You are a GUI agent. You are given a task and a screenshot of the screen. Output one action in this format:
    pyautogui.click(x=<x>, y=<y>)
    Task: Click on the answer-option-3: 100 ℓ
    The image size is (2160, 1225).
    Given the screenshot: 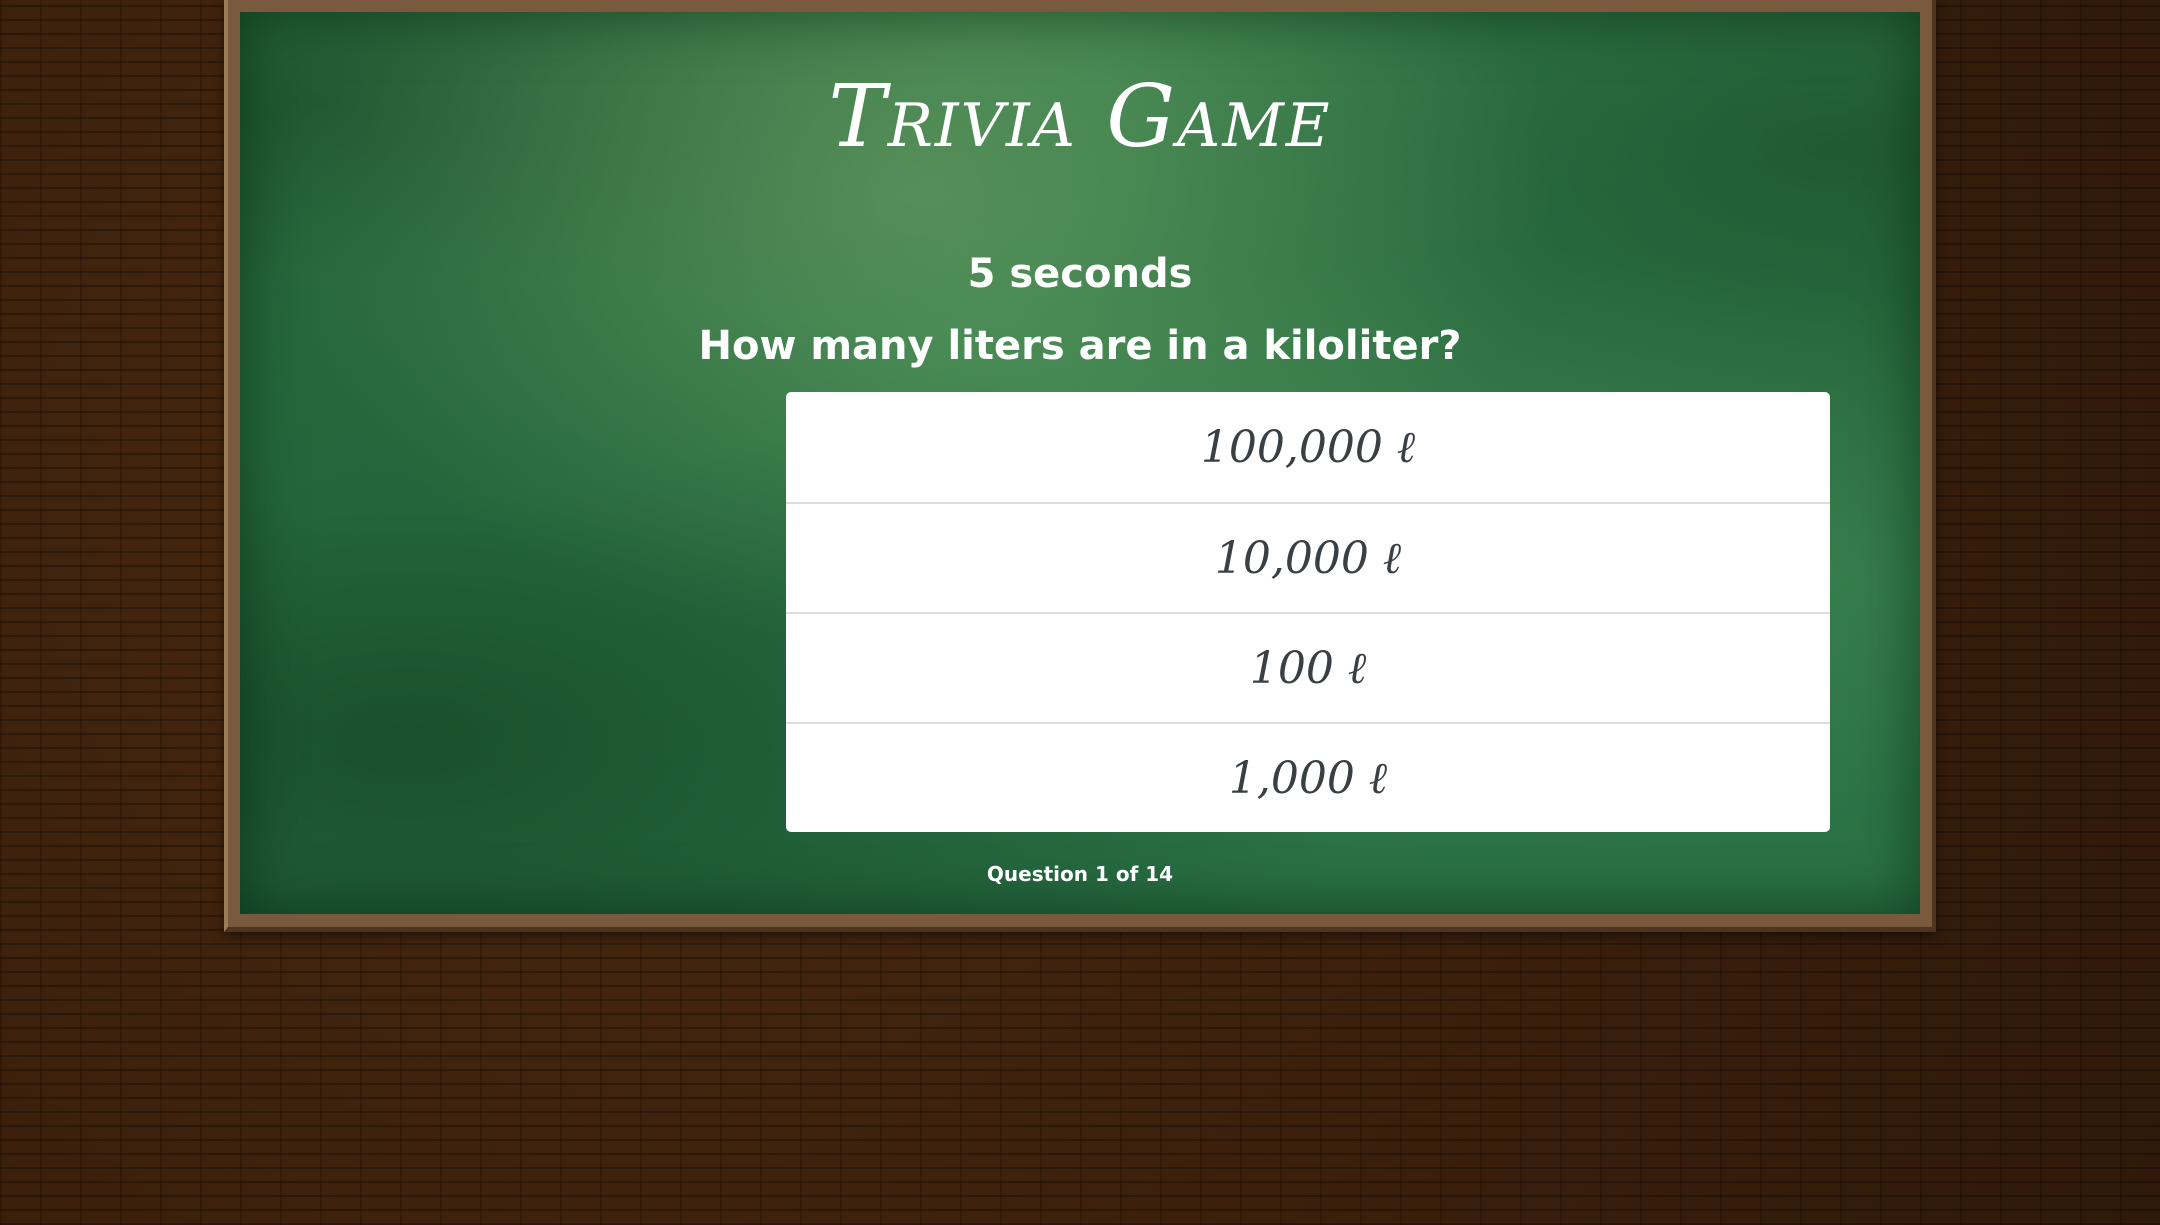 What is the action you would take?
    pyautogui.click(x=1308, y=667)
    